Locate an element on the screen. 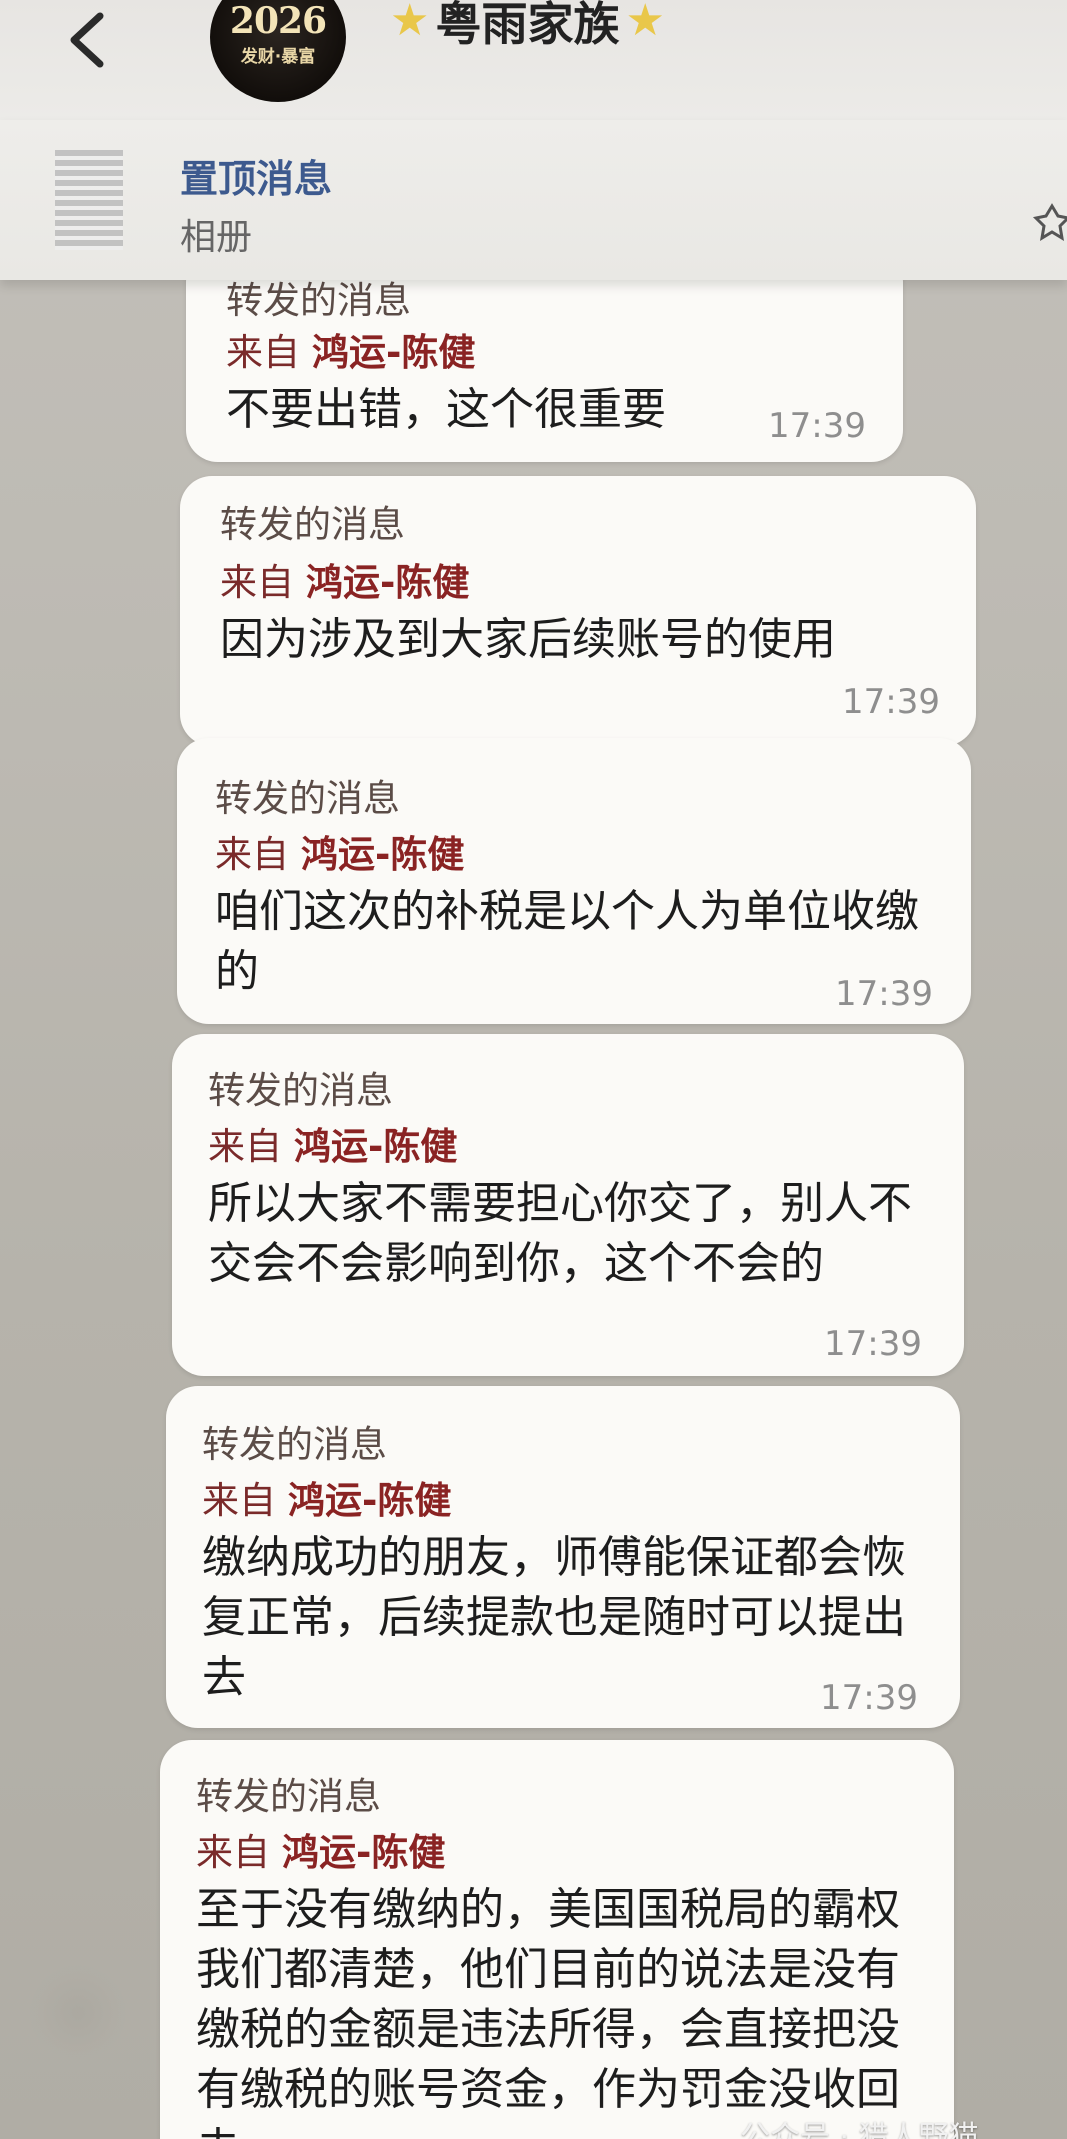  group-title-area: ★ 粤雨家族 ★ is located at coordinates (527, 28).